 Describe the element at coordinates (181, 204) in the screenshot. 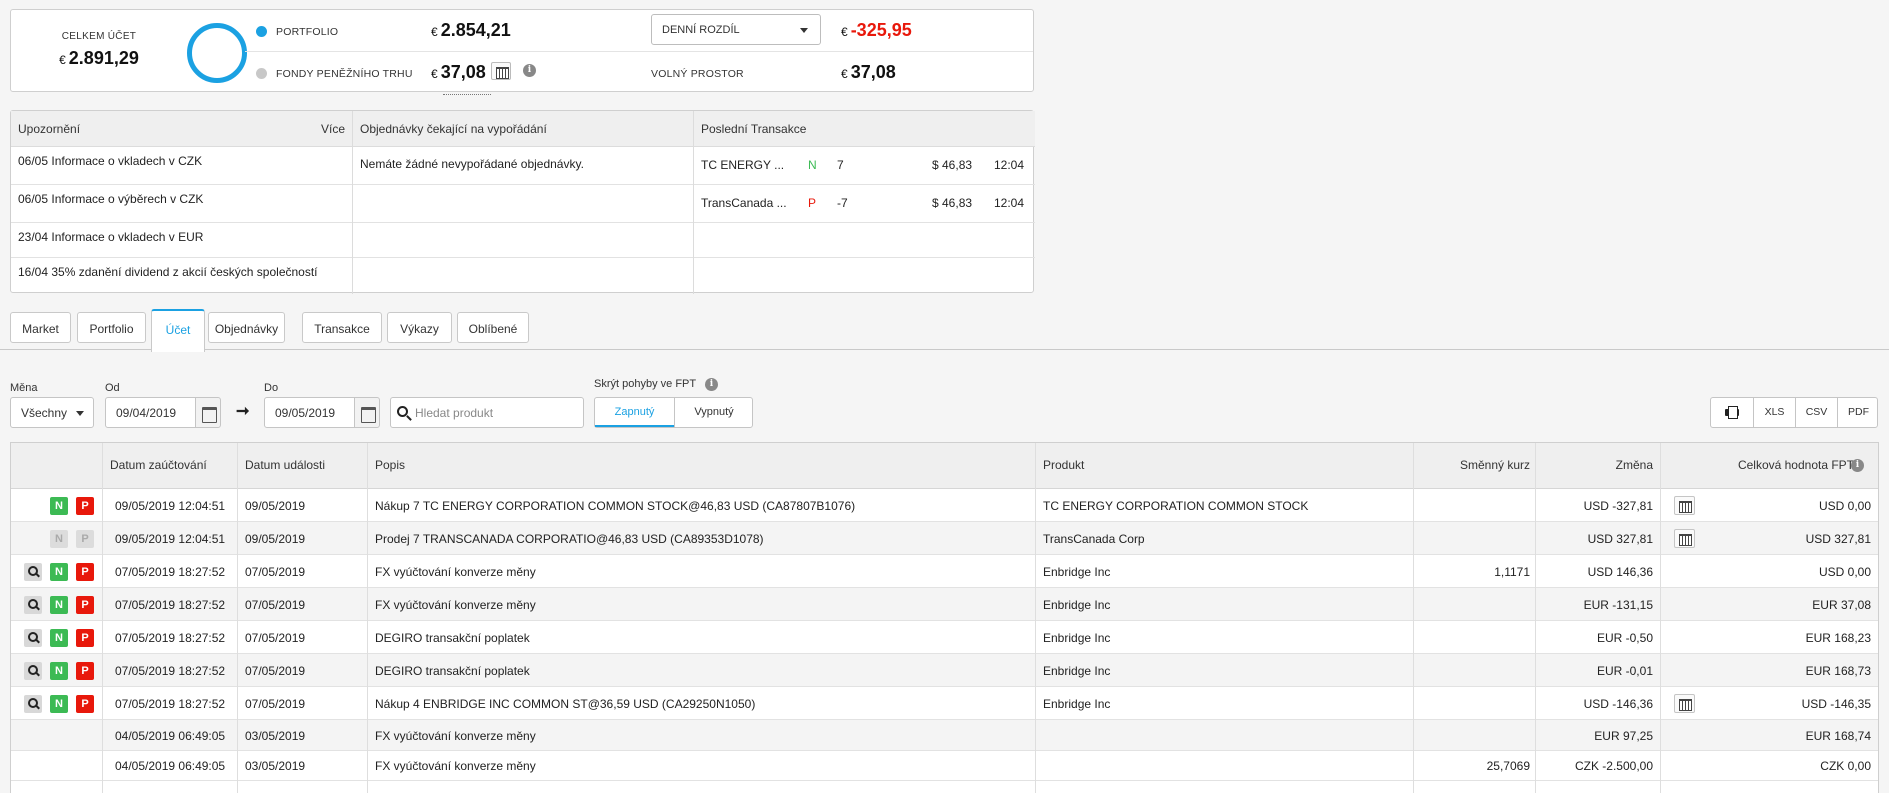

I see `notice-item: 06/05 Informace o výběrech v CZK` at that location.